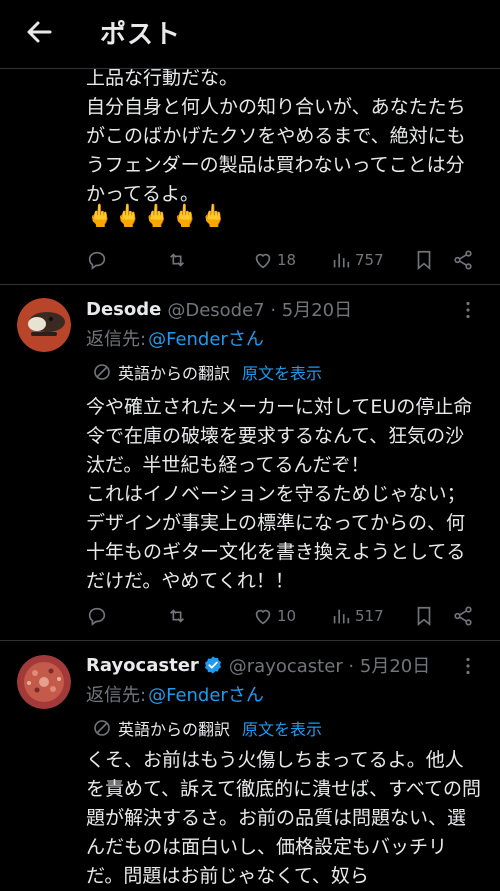 The image size is (500, 891). I want to click on handle-date: @rayocaster · 5月20日, so click(329, 665).